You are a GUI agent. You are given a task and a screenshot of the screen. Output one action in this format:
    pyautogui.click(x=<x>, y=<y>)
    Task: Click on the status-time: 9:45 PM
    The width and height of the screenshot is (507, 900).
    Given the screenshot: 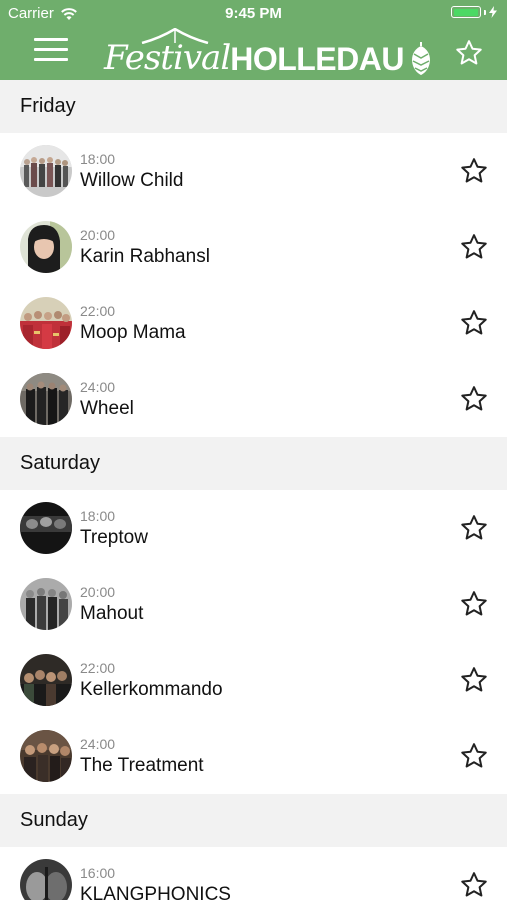 What is the action you would take?
    pyautogui.click(x=253, y=13)
    